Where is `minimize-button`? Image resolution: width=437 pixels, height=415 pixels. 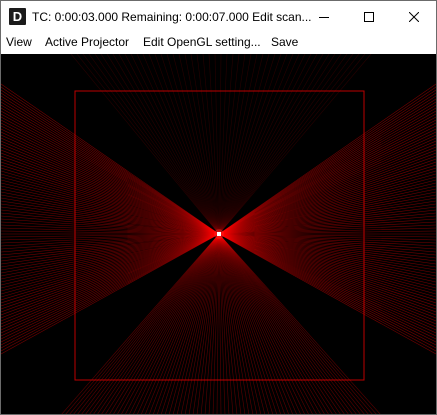
minimize-button is located at coordinates (323, 16).